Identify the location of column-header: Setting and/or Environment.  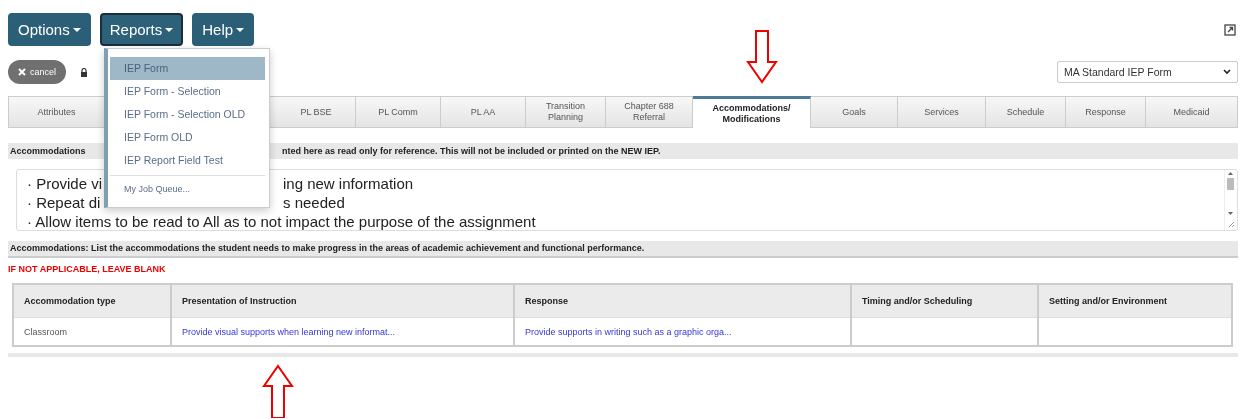
(1135, 301).